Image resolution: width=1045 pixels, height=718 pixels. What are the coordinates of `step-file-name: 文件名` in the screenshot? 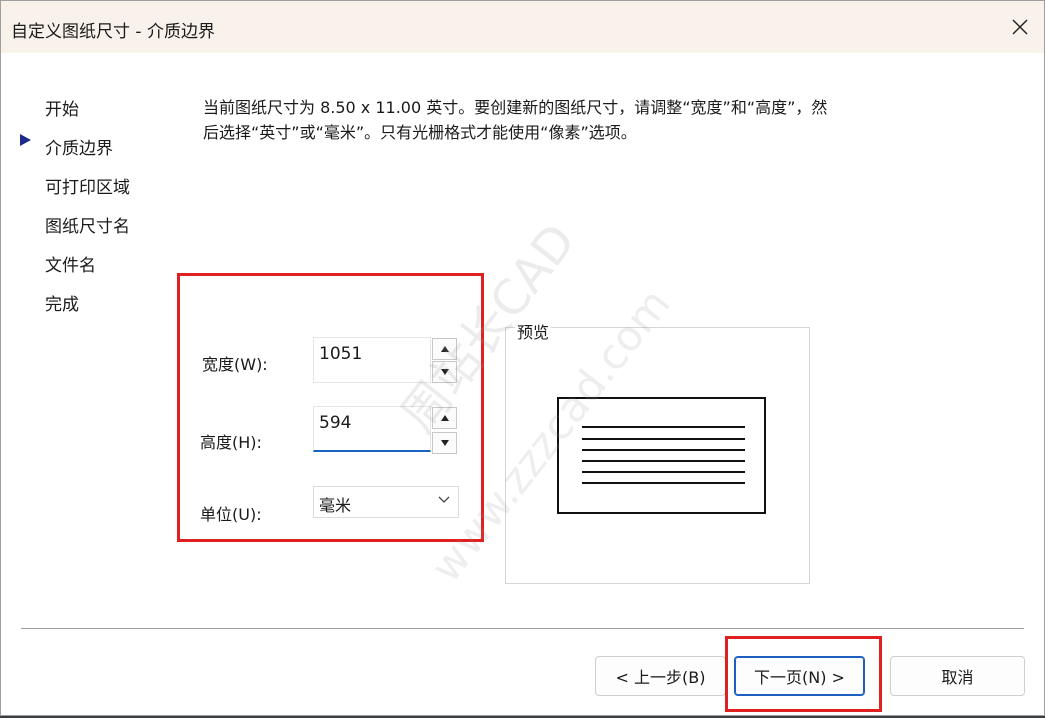 It's located at (70, 266).